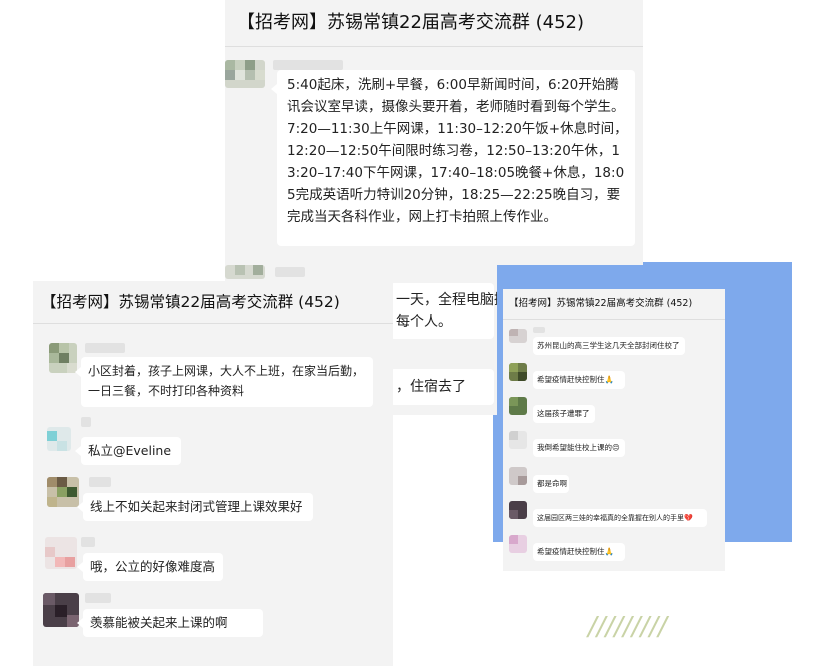 This screenshot has height=666, width=820. I want to click on message-bubble: 这届孩子遭罪了, so click(564, 414).